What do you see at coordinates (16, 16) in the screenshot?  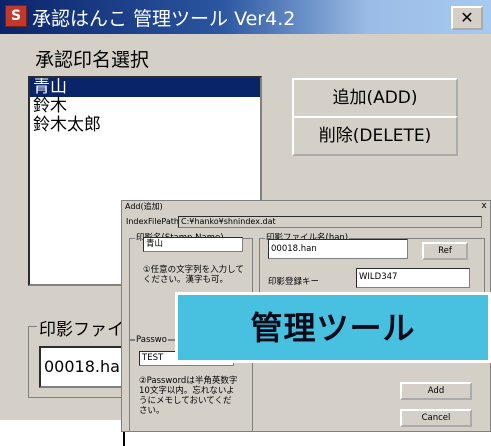 I see `app-stamp-icon: S` at bounding box center [16, 16].